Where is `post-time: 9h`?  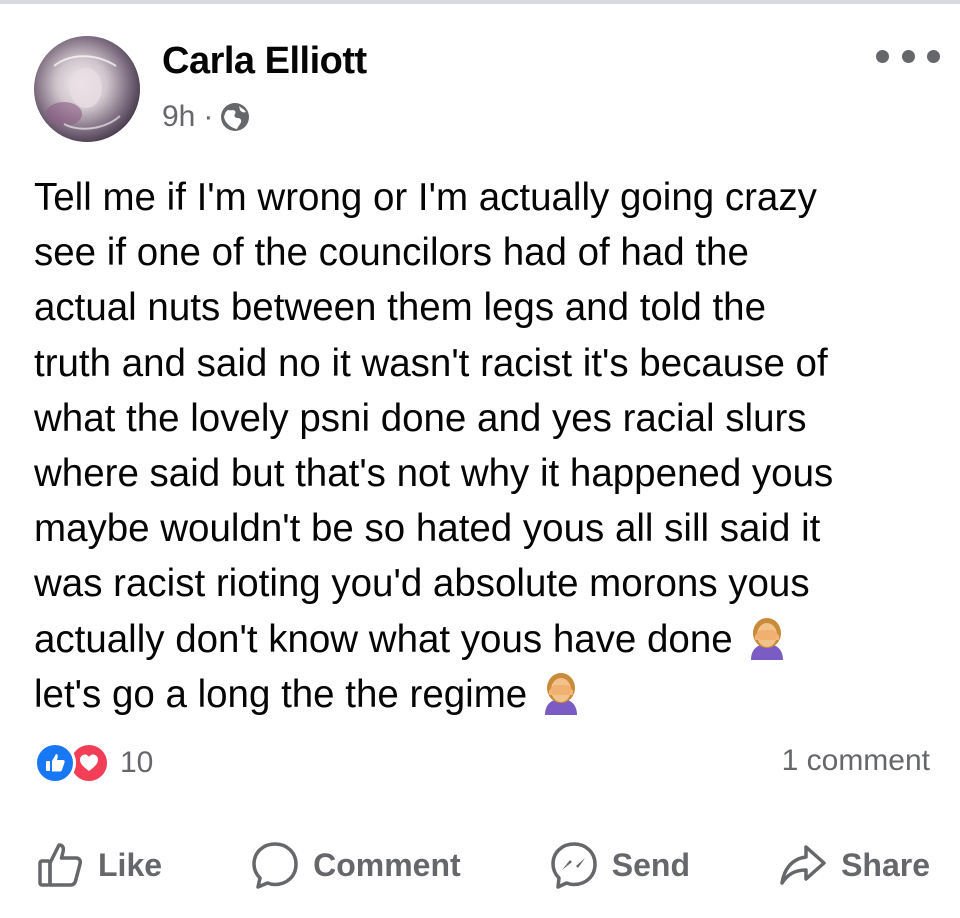 post-time: 9h is located at coordinates (178, 117).